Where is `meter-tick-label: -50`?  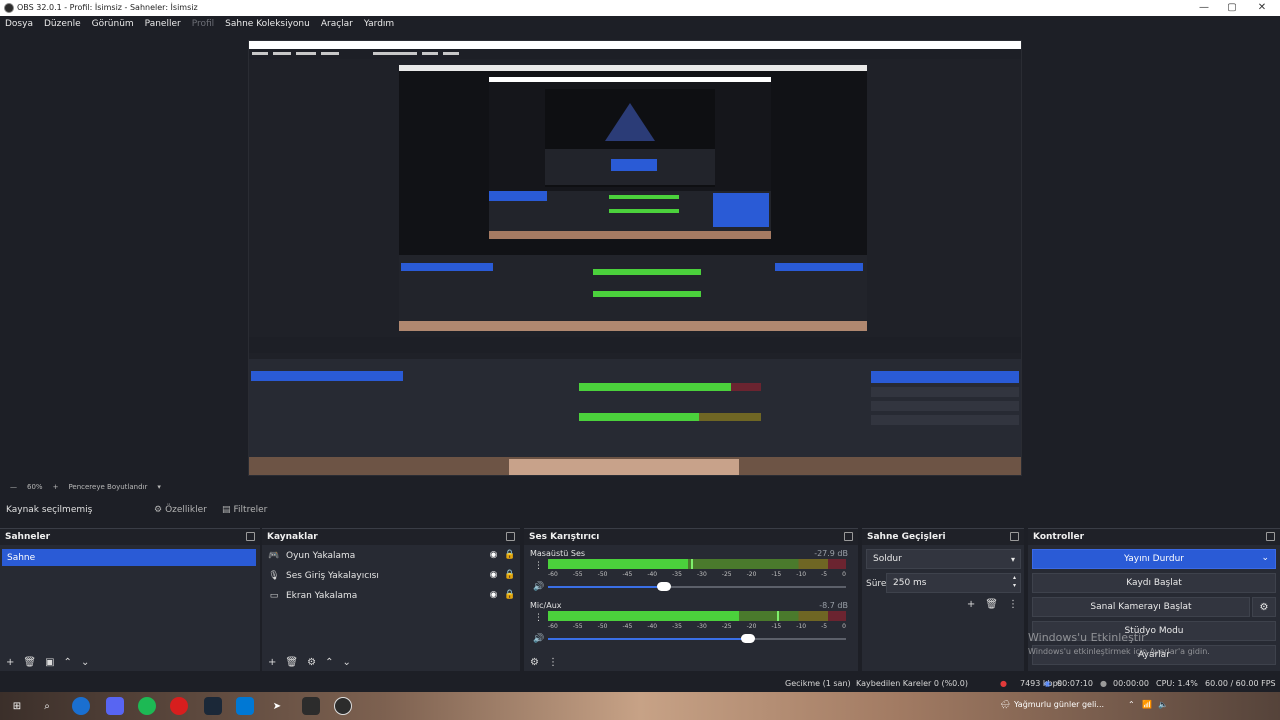 meter-tick-label: -50 is located at coordinates (602, 574).